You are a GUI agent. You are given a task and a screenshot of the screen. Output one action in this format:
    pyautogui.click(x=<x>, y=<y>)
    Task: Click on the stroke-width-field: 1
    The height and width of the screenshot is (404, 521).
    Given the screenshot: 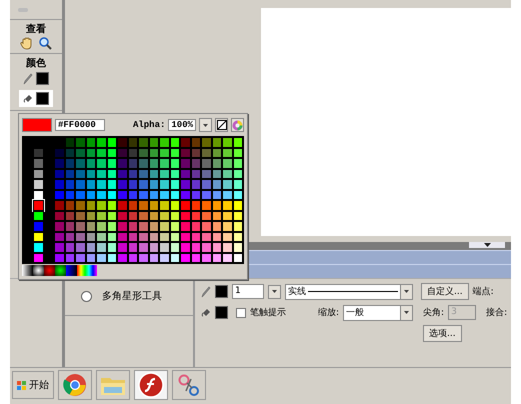 What is the action you would take?
    pyautogui.click(x=248, y=291)
    